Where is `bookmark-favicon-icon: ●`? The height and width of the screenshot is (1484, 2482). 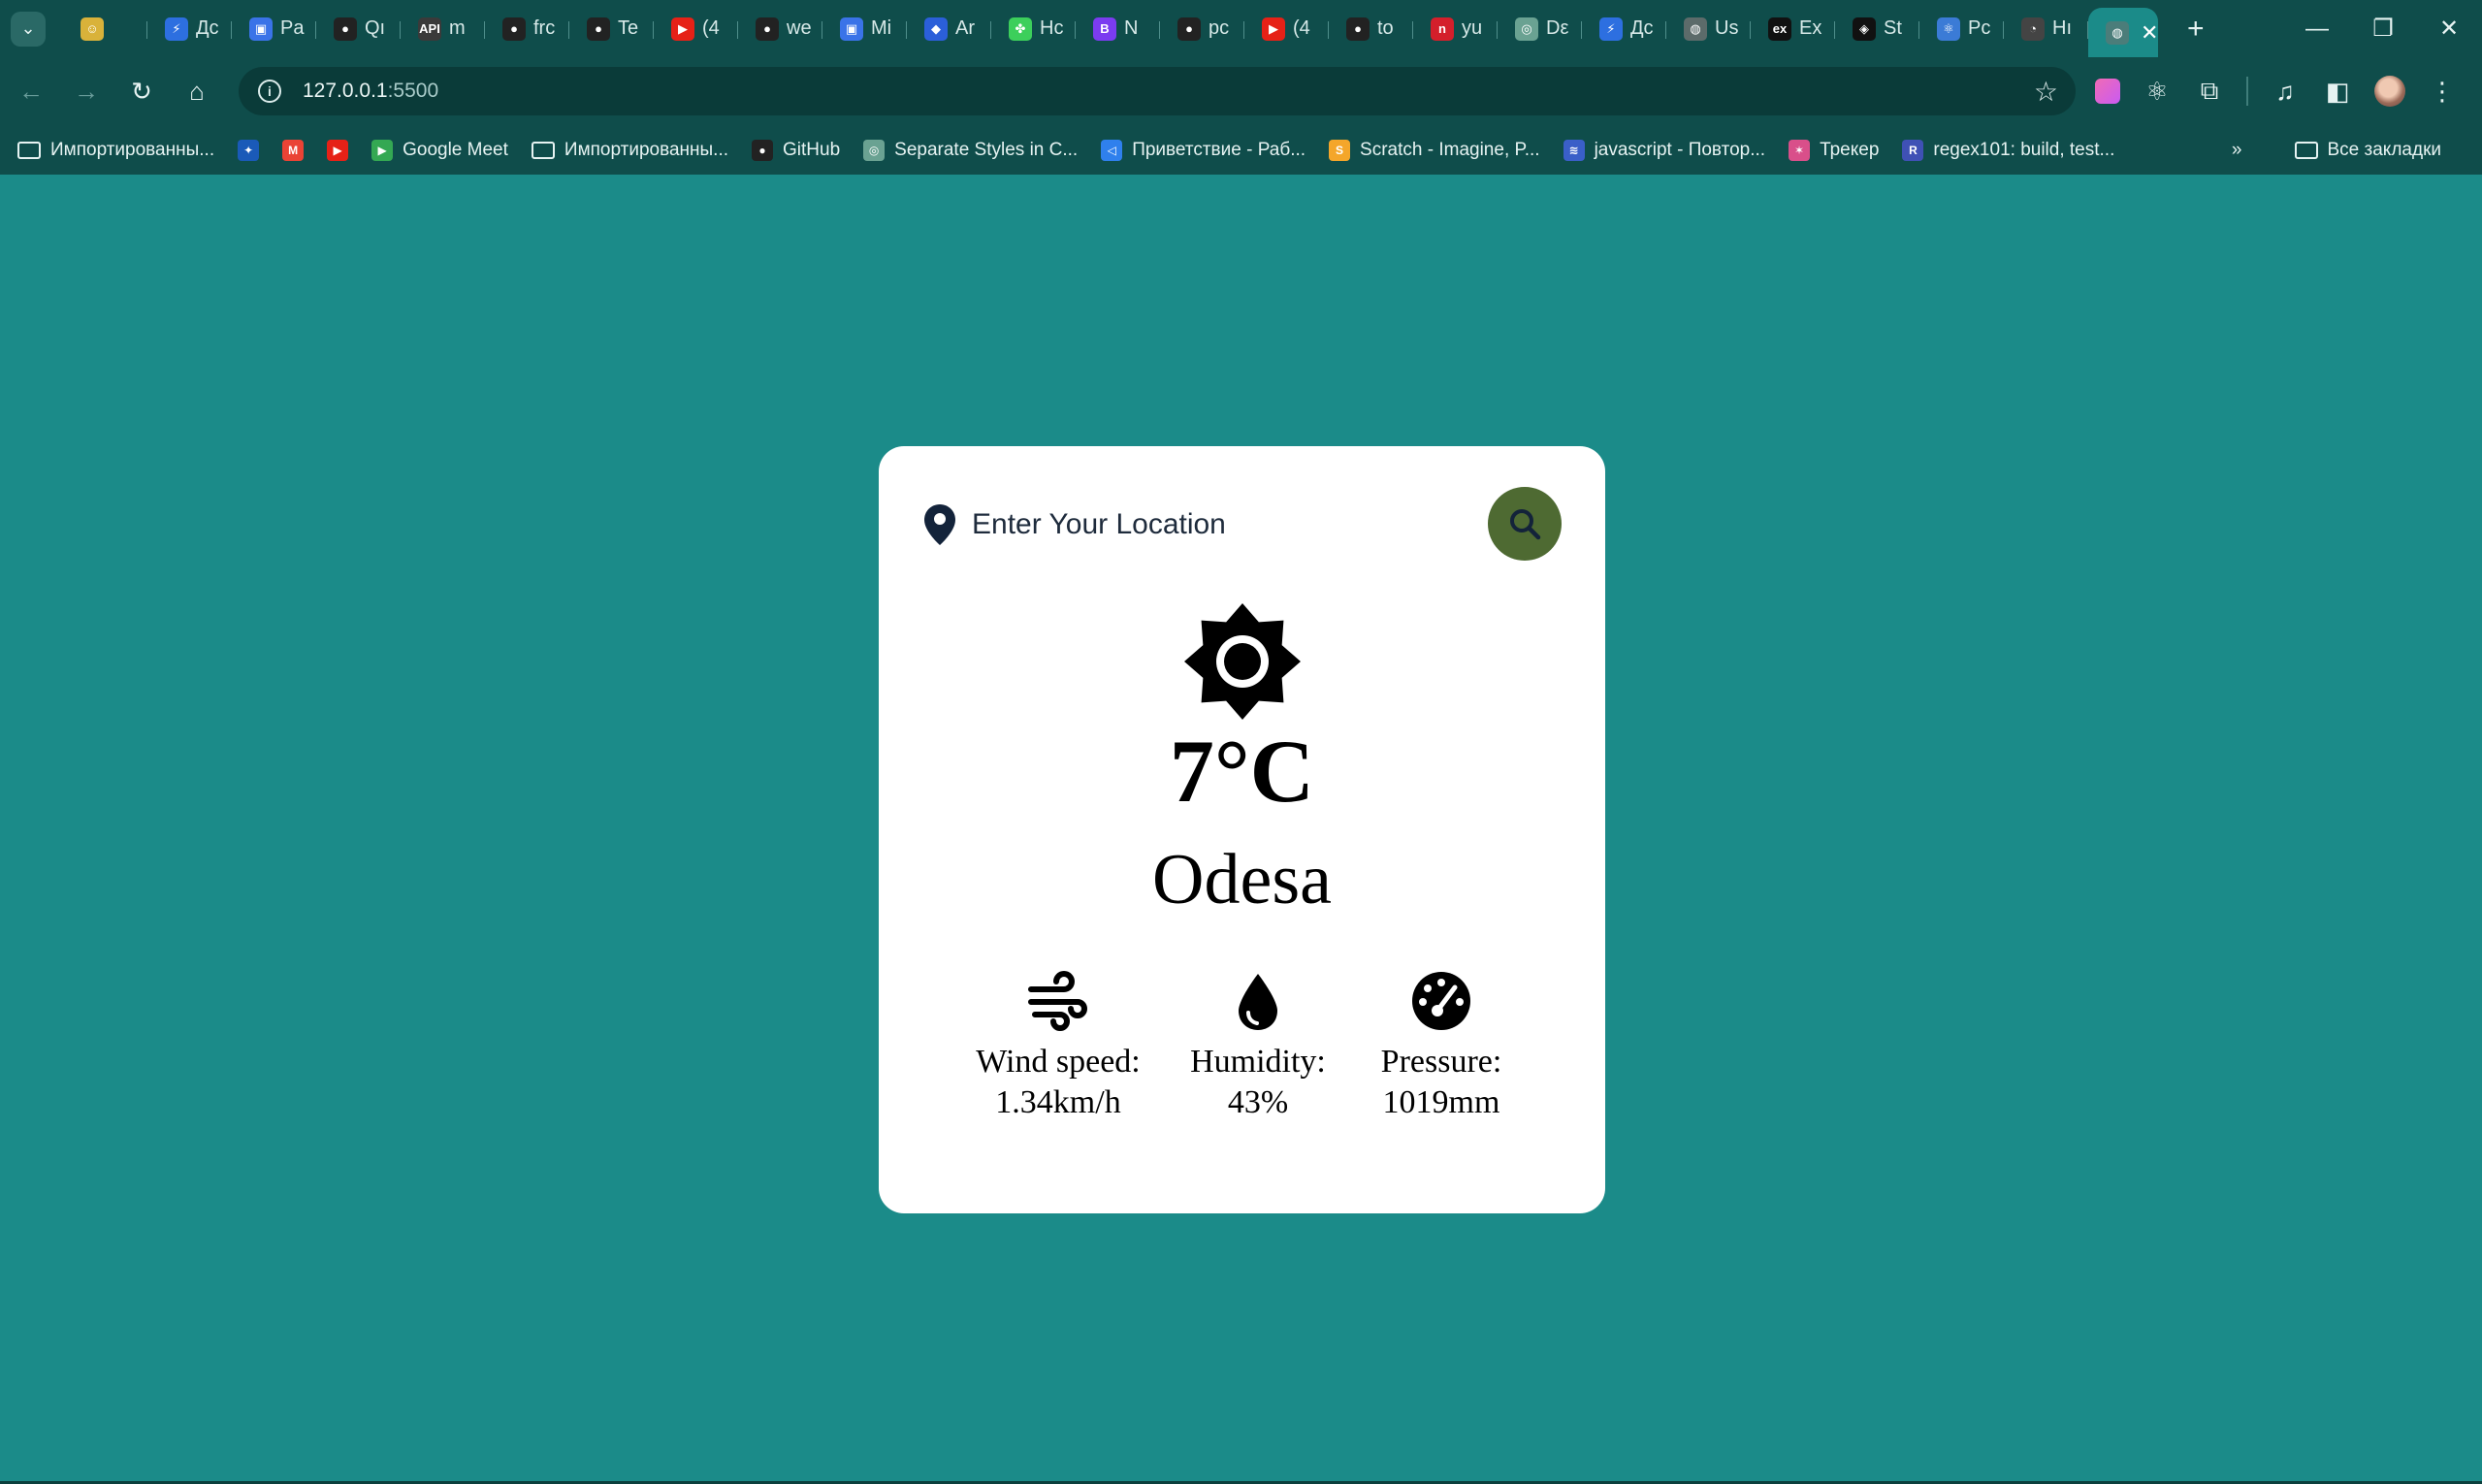
bookmark-favicon-icon: ● is located at coordinates (763, 150).